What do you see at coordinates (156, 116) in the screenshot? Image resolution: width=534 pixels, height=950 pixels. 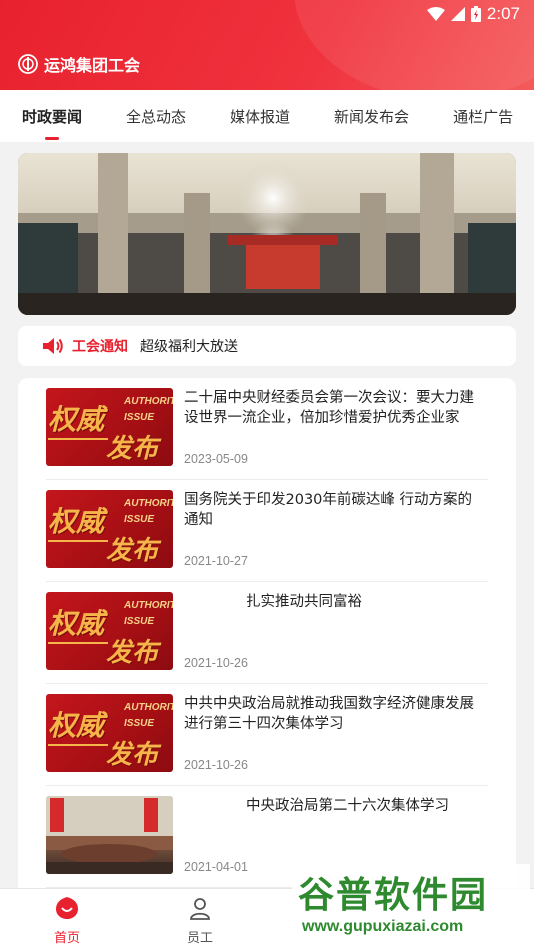 I see `tab-federation-news: 全总动态` at bounding box center [156, 116].